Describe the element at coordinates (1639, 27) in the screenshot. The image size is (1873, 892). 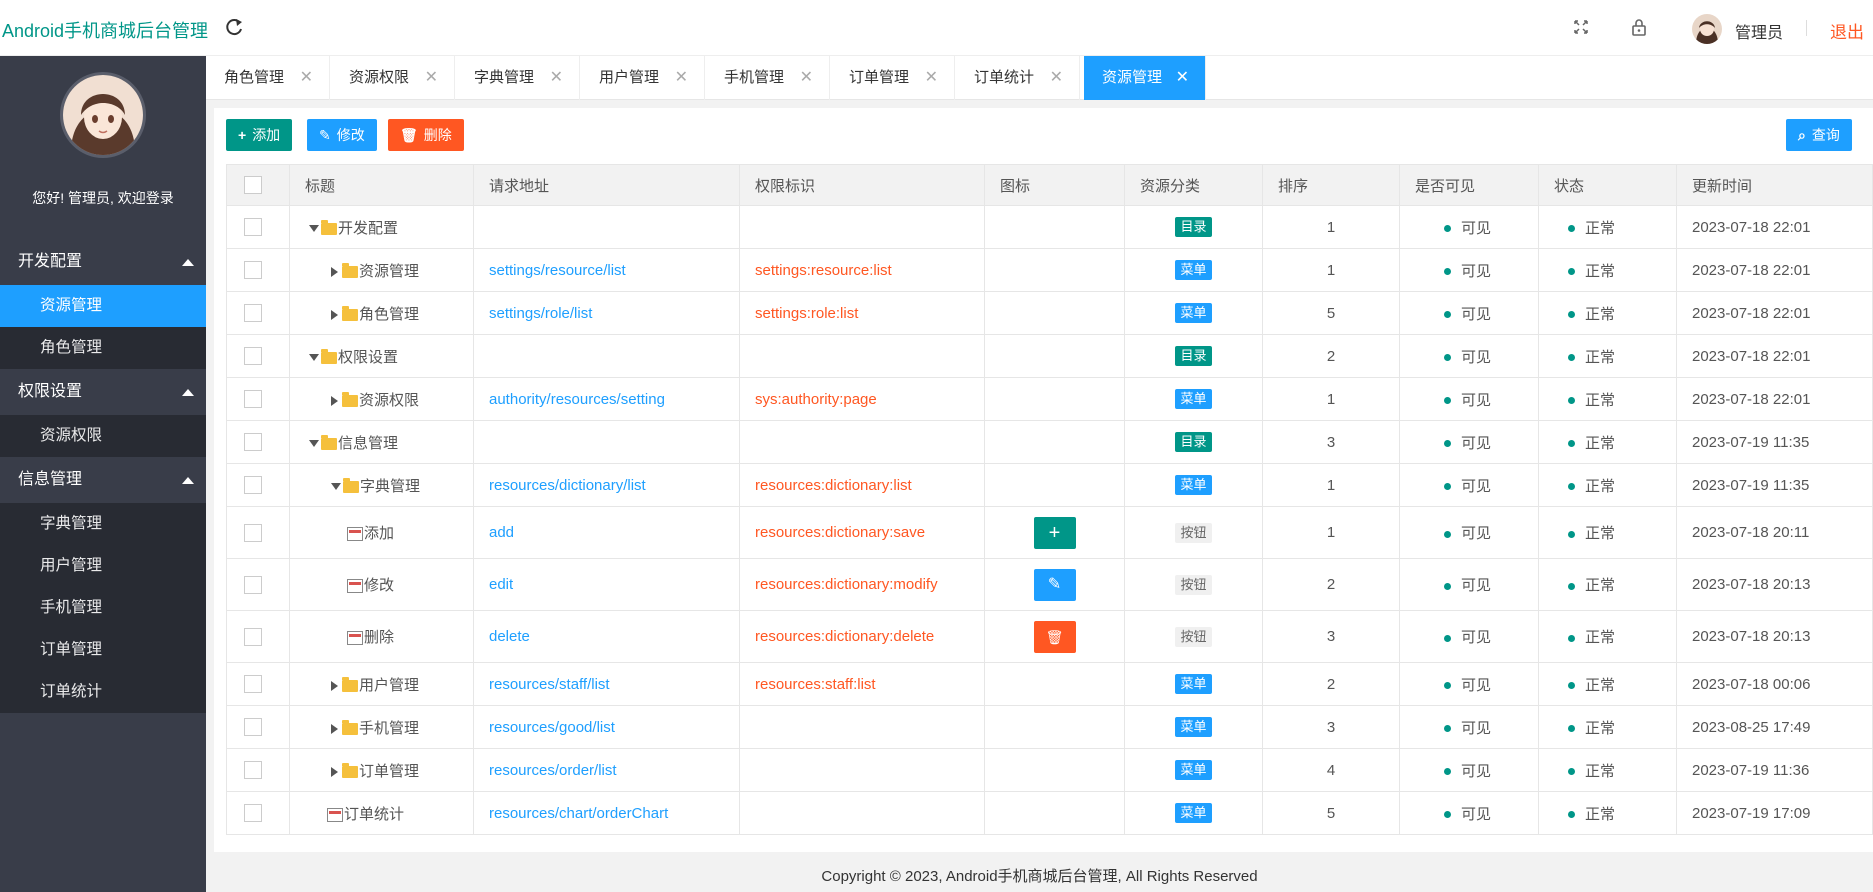
I see `lock-icon` at that location.